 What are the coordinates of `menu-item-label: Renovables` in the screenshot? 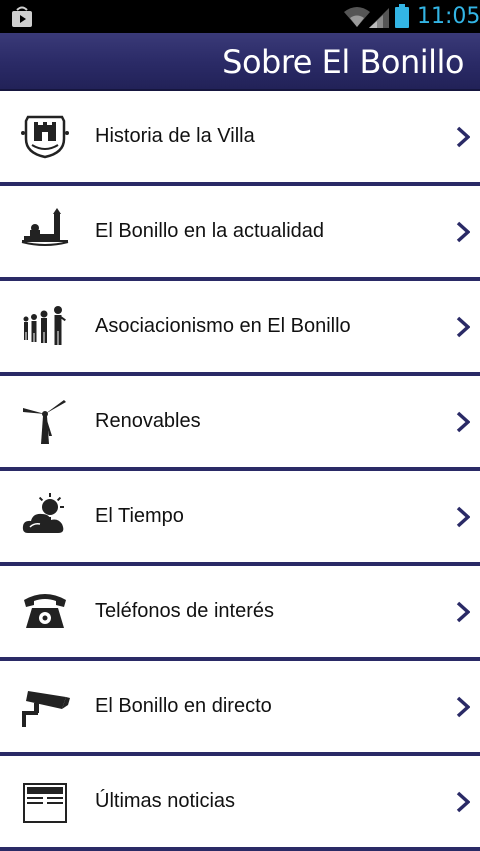 It's located at (148, 421).